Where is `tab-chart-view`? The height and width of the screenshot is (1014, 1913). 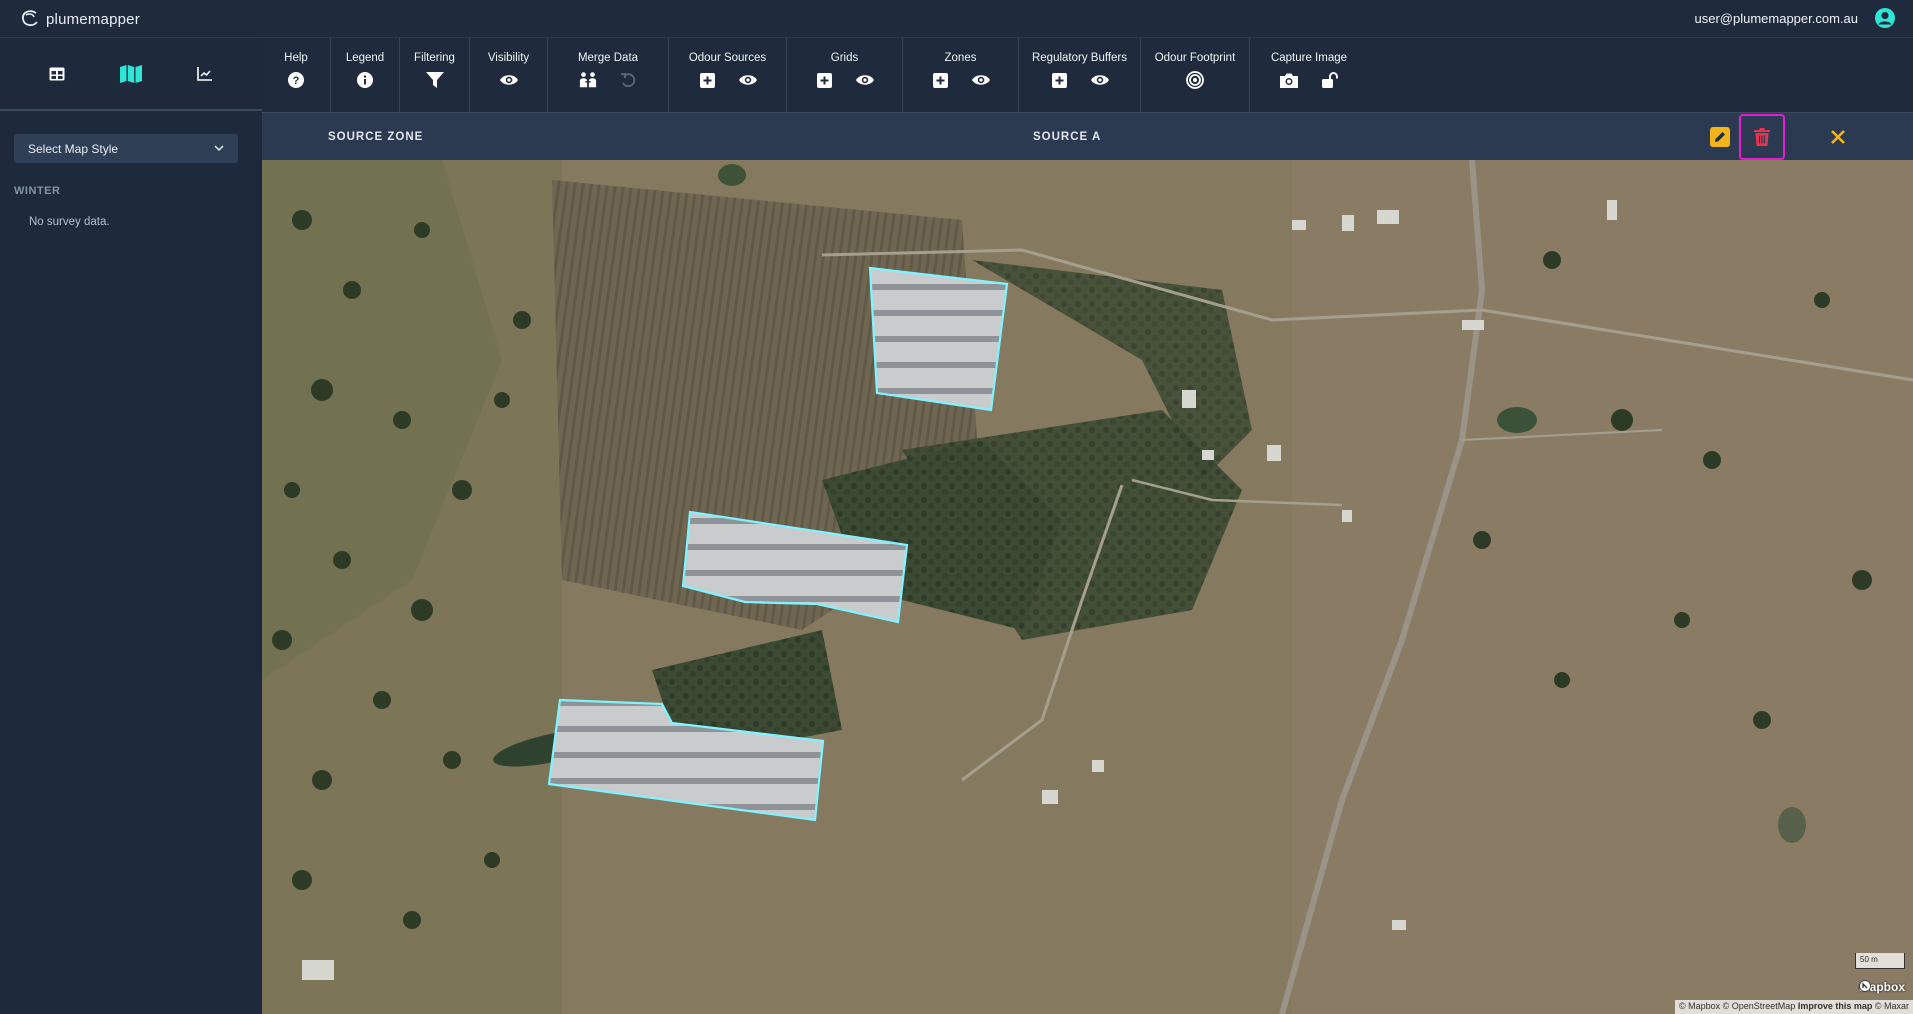
tab-chart-view is located at coordinates (205, 74).